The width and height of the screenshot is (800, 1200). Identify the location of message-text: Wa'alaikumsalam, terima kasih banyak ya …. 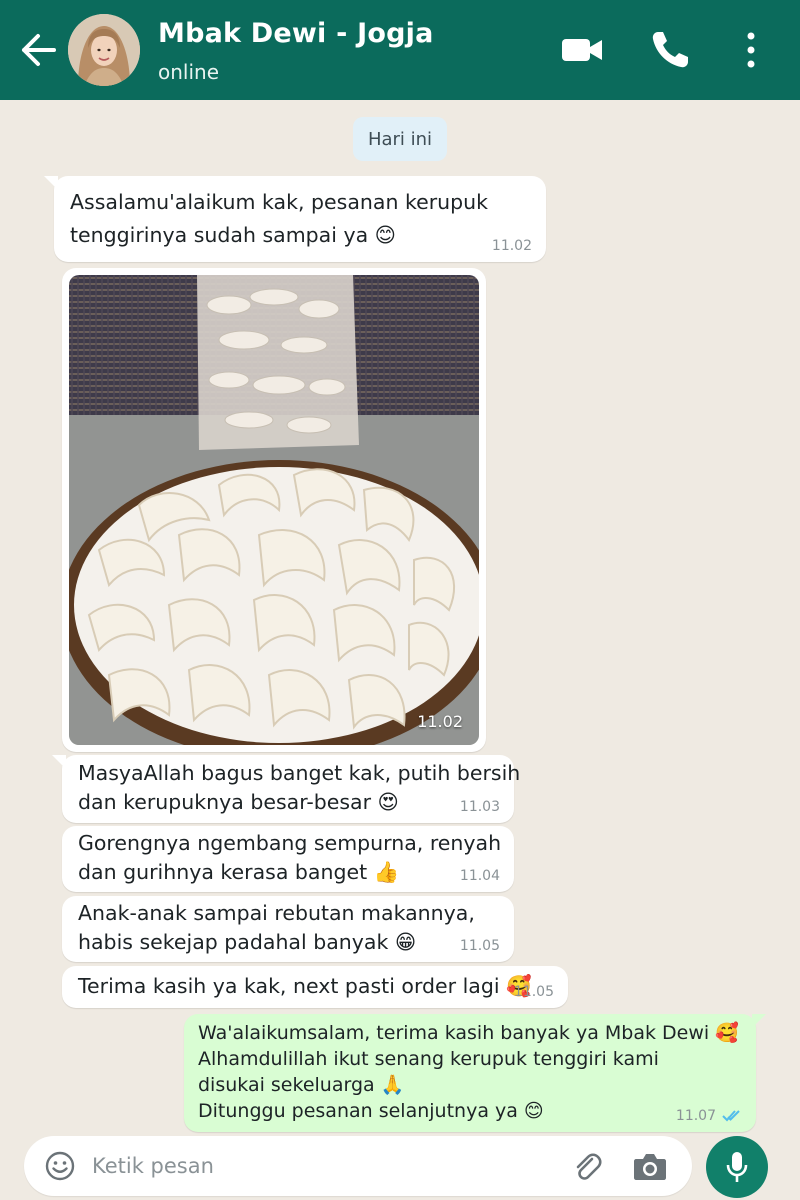
(468, 1033).